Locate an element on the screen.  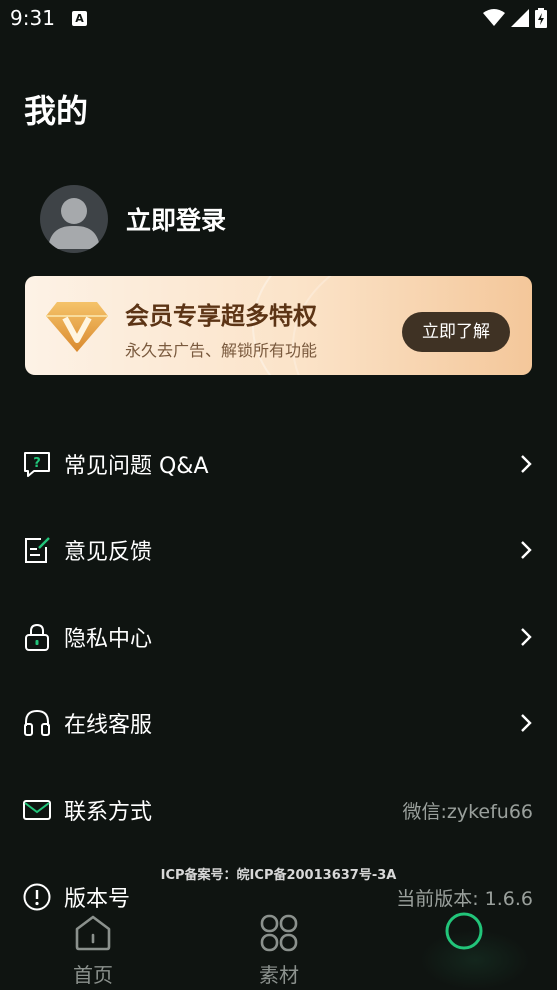
user-avatar-icon is located at coordinates (74, 223).